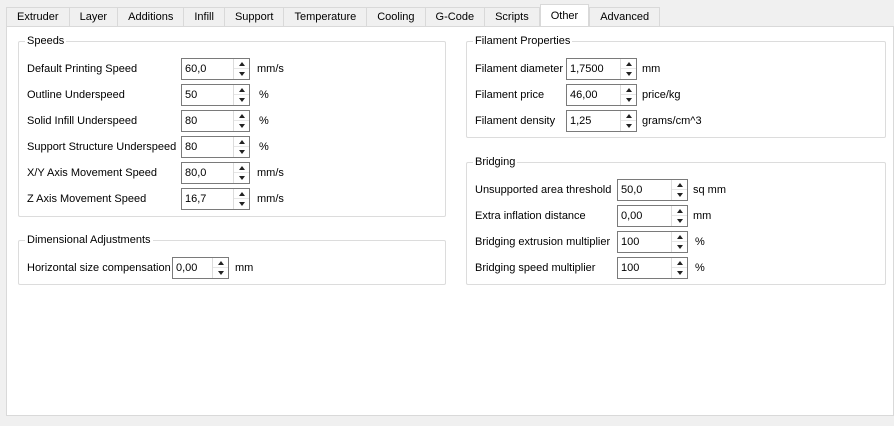 This screenshot has width=894, height=426. I want to click on bridging-speed-multiplier-spinbox: 100, so click(652, 268).